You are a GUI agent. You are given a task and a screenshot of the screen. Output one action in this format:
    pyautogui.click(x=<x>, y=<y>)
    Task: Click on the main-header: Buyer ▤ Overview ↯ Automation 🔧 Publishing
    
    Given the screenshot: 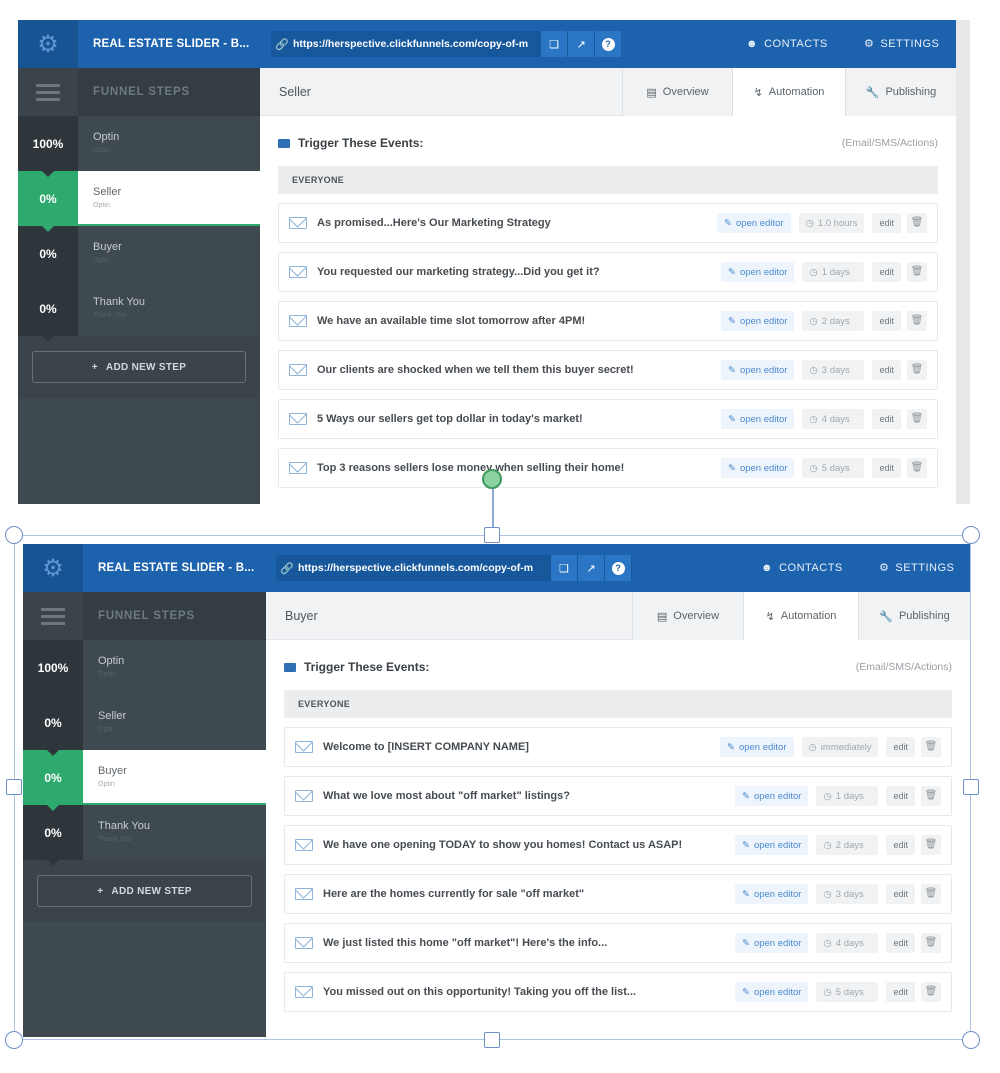 What is the action you would take?
    pyautogui.click(x=618, y=616)
    